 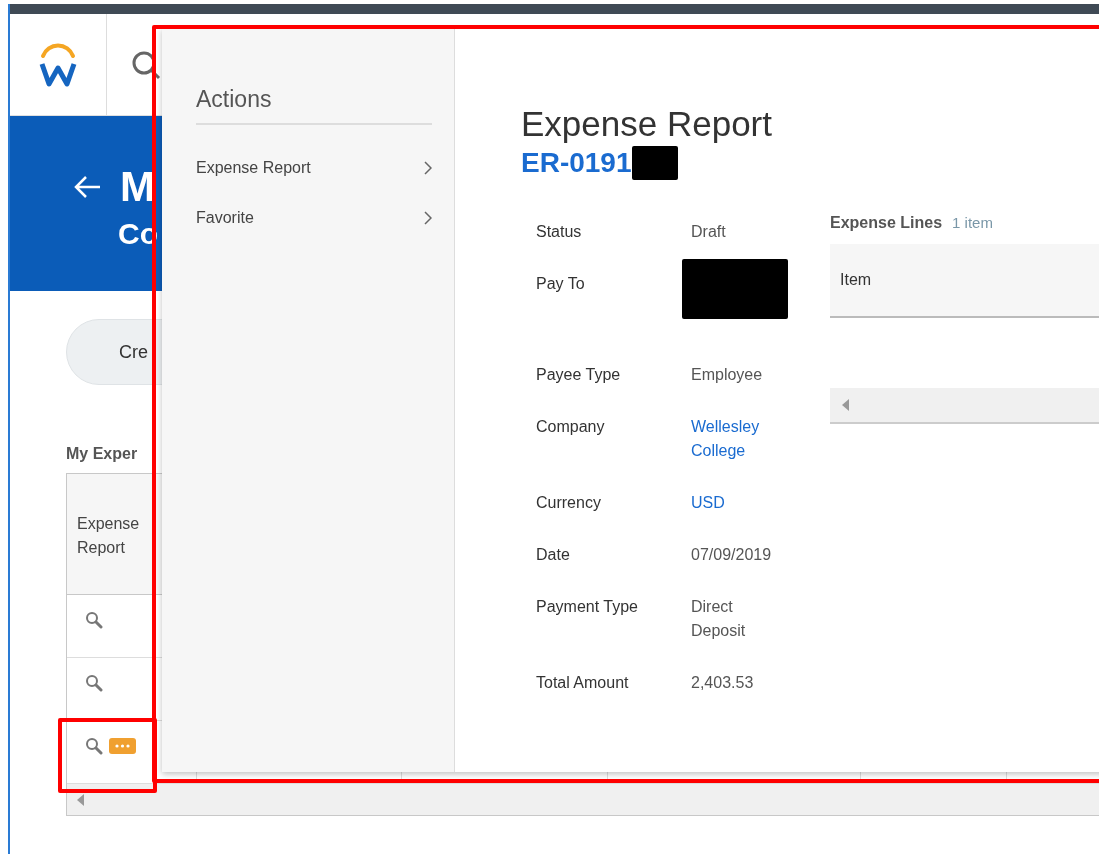 What do you see at coordinates (709, 232) in the screenshot?
I see `field-value: Draft` at bounding box center [709, 232].